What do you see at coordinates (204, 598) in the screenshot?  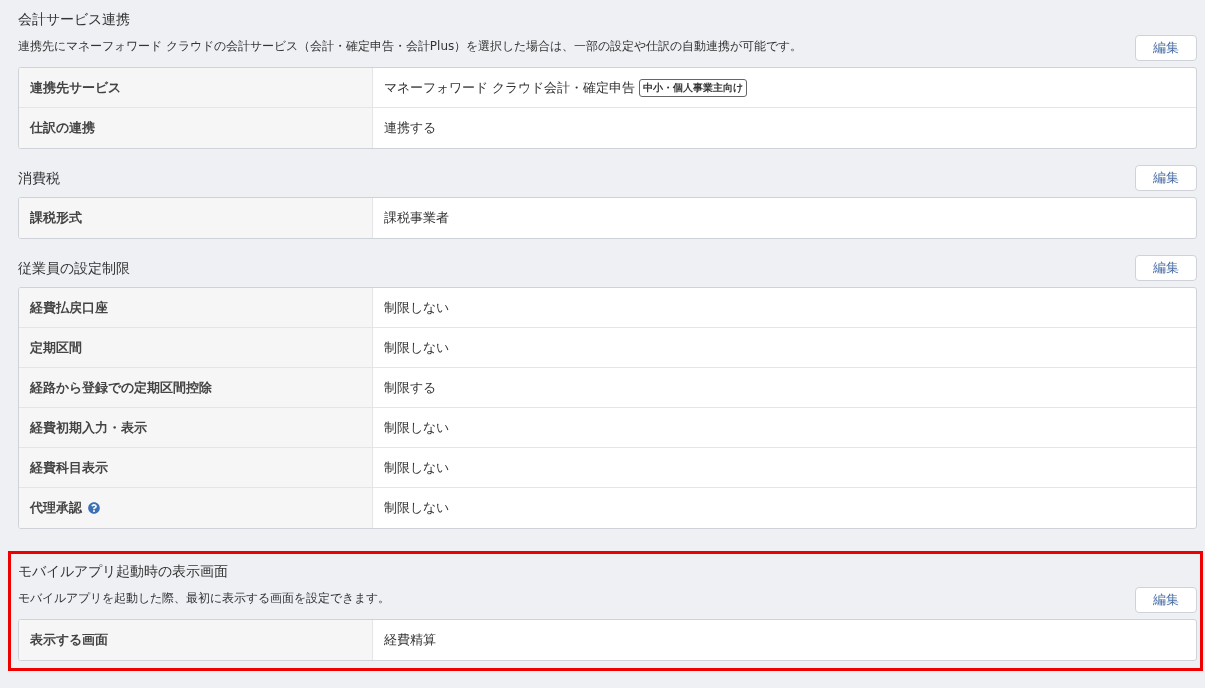 I see `section-description: モバイルアプリを起動した際、最初に表示する画面を設定できます。` at bounding box center [204, 598].